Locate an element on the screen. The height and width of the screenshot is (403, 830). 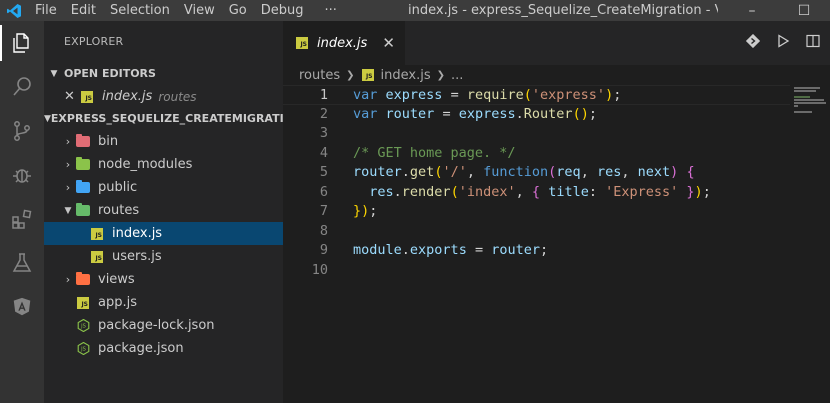
tree-item-index-js: JS index.js is located at coordinates (163, 233).